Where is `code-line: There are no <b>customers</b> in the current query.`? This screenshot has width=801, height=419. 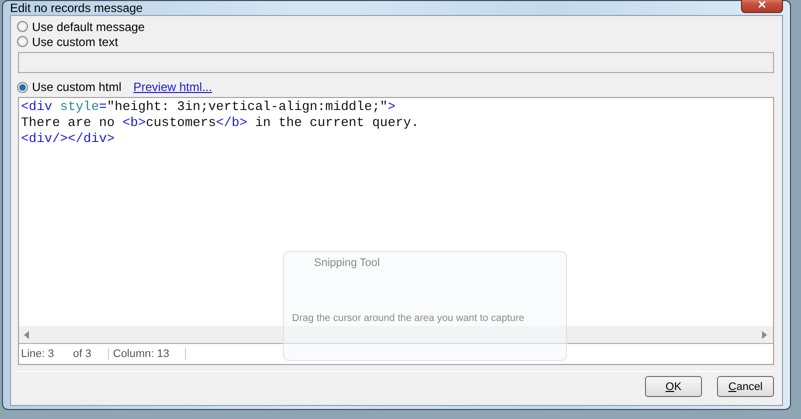
code-line: There are no <b>customers</b> in the current query. is located at coordinates (220, 123).